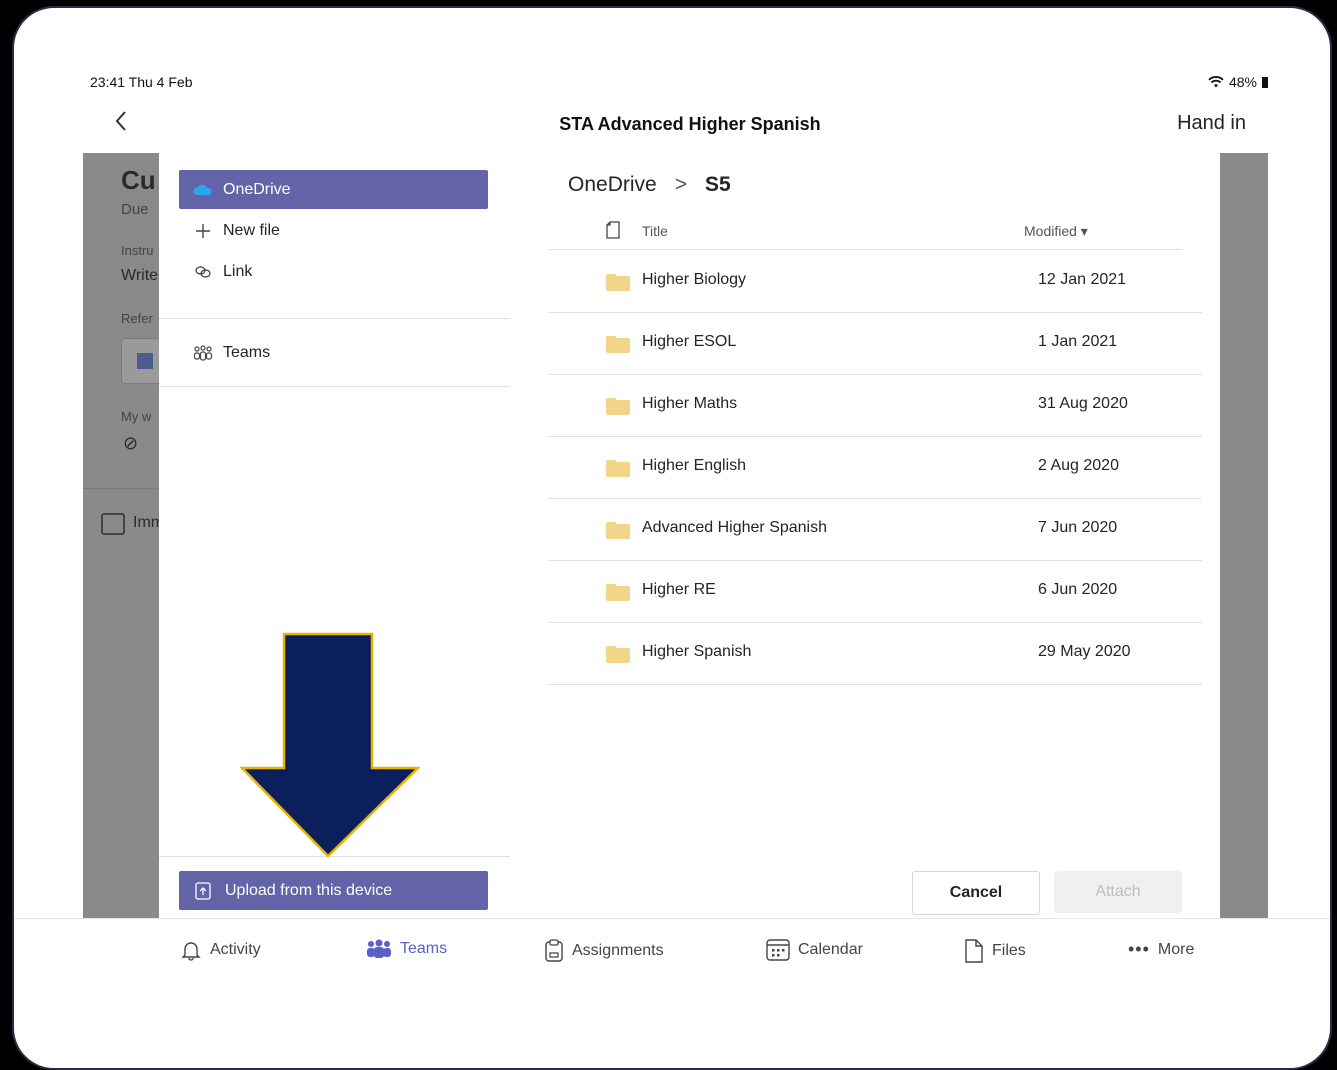 The image size is (1337, 1070). I want to click on tab-label: Activity, so click(235, 949).